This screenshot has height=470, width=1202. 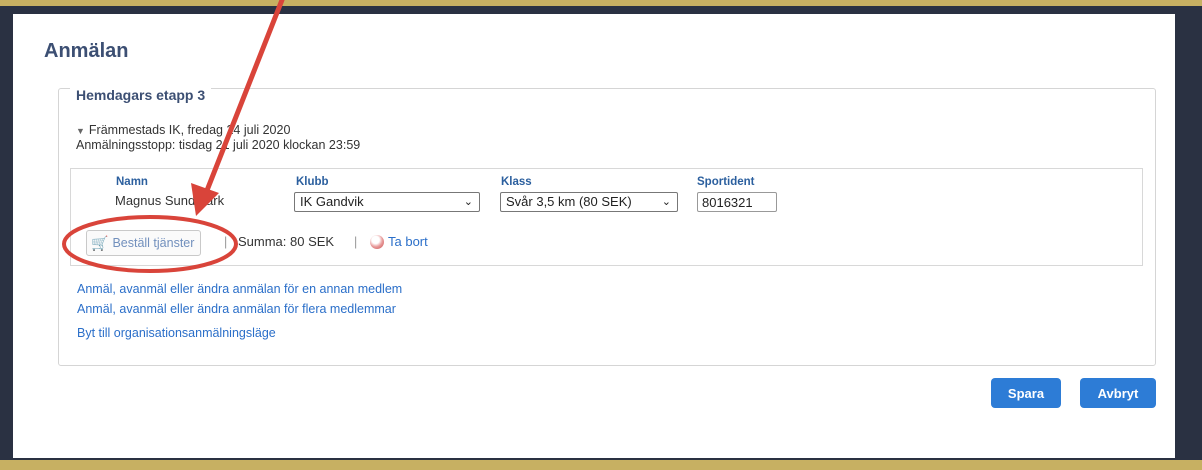 What do you see at coordinates (737, 202) in the screenshot?
I see `sportident-input` at bounding box center [737, 202].